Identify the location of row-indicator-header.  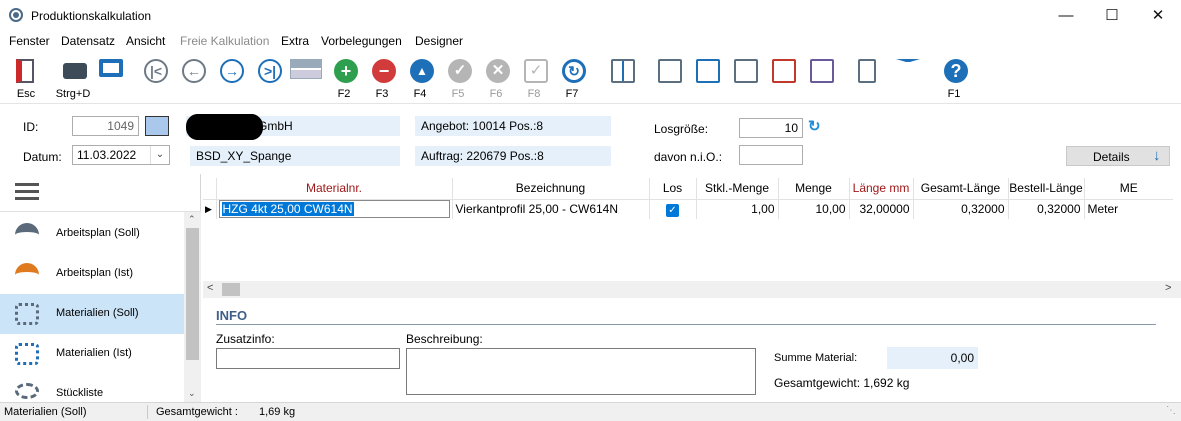
(210, 189).